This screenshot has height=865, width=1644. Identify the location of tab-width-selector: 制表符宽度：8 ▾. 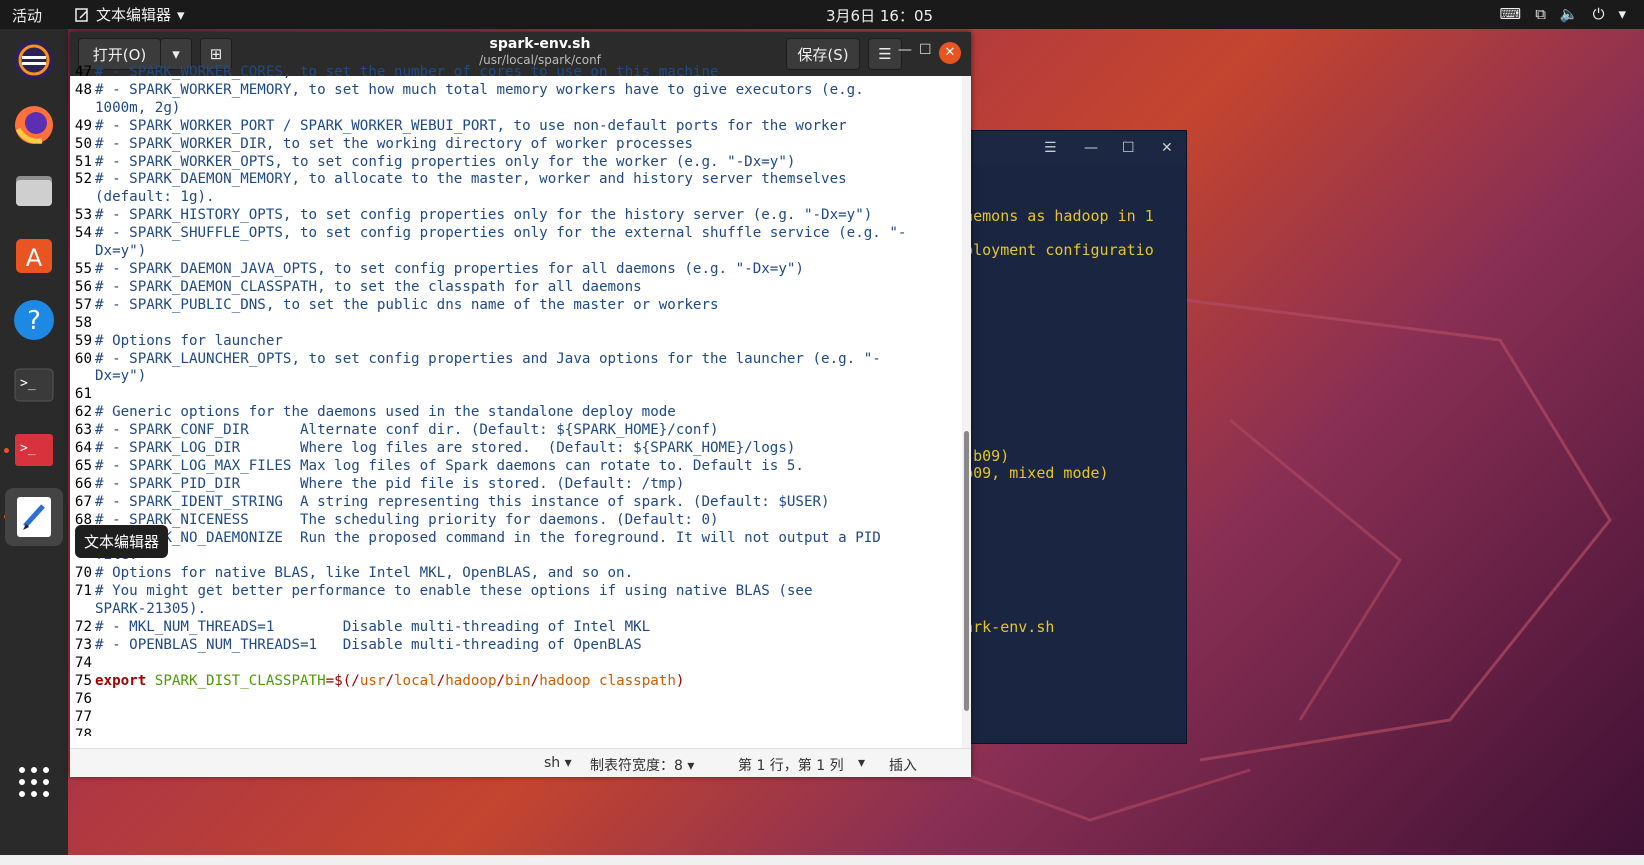
(642, 765).